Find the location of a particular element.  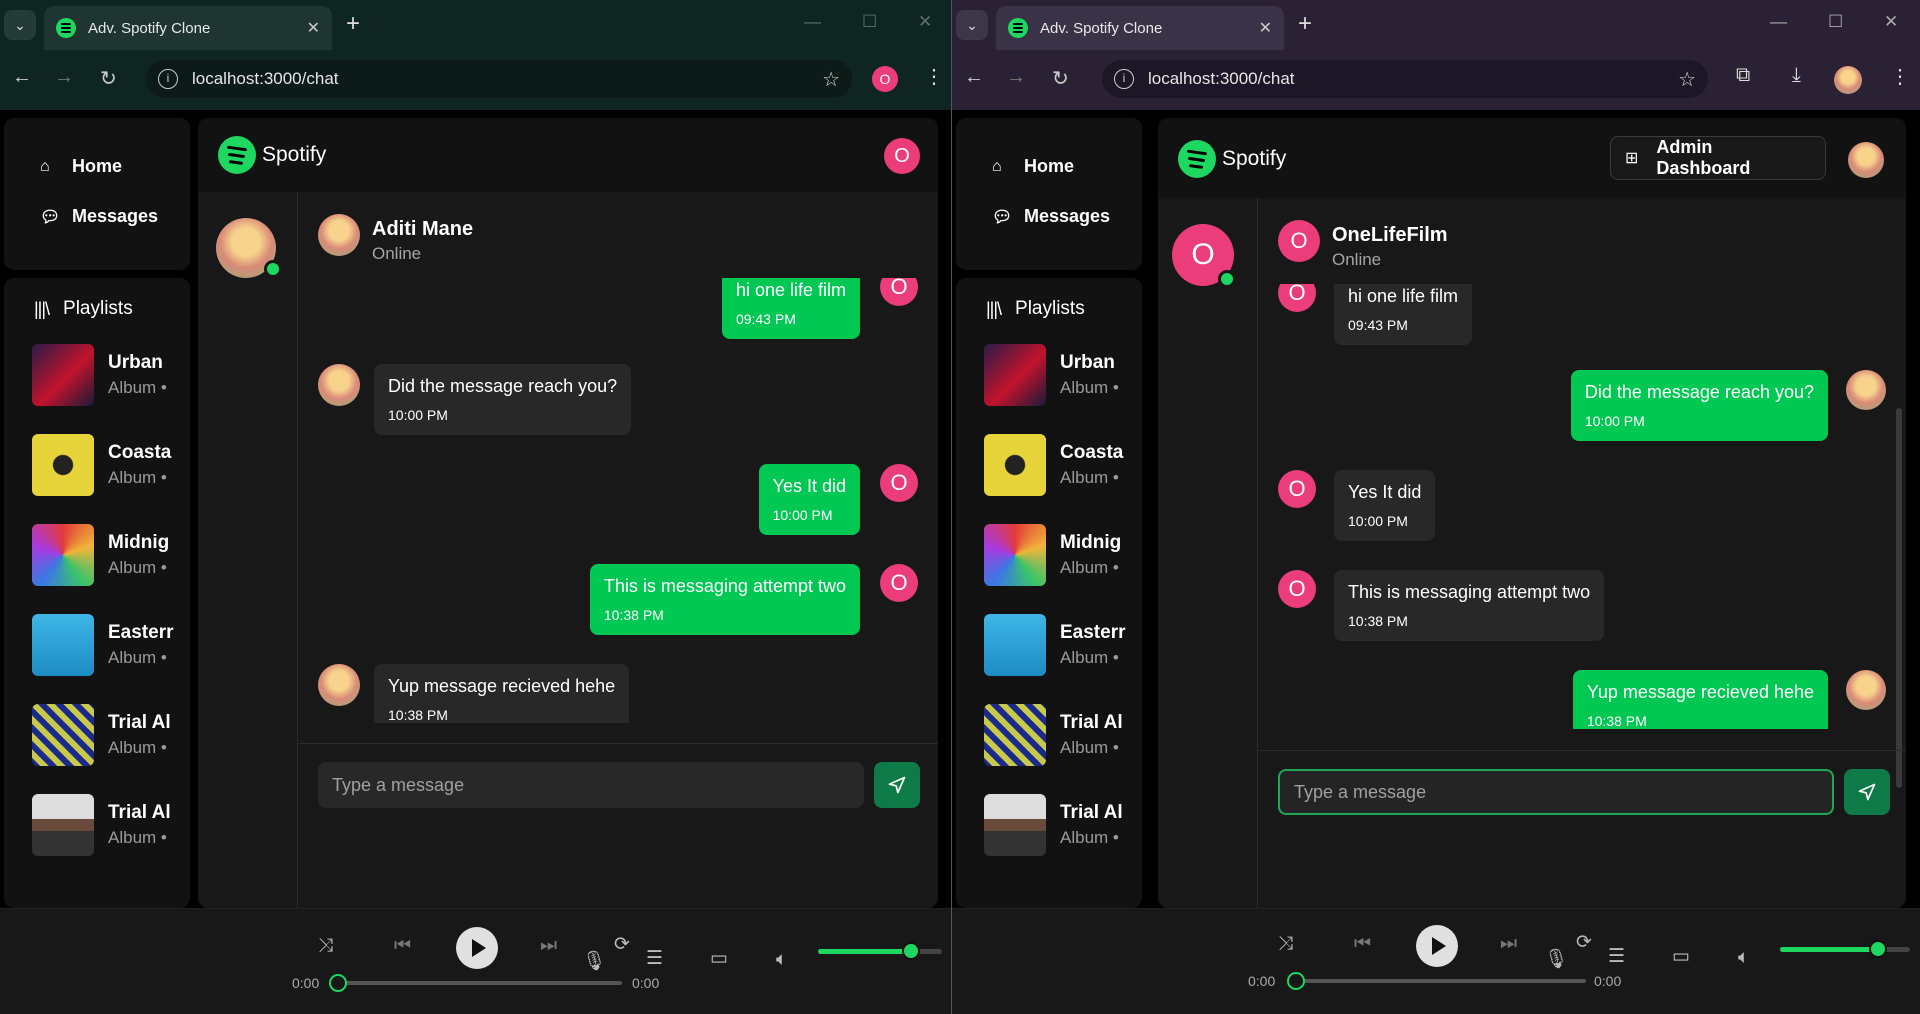

message-row: O This is messaging attempt two 10:38 PM is located at coordinates (1582, 612).